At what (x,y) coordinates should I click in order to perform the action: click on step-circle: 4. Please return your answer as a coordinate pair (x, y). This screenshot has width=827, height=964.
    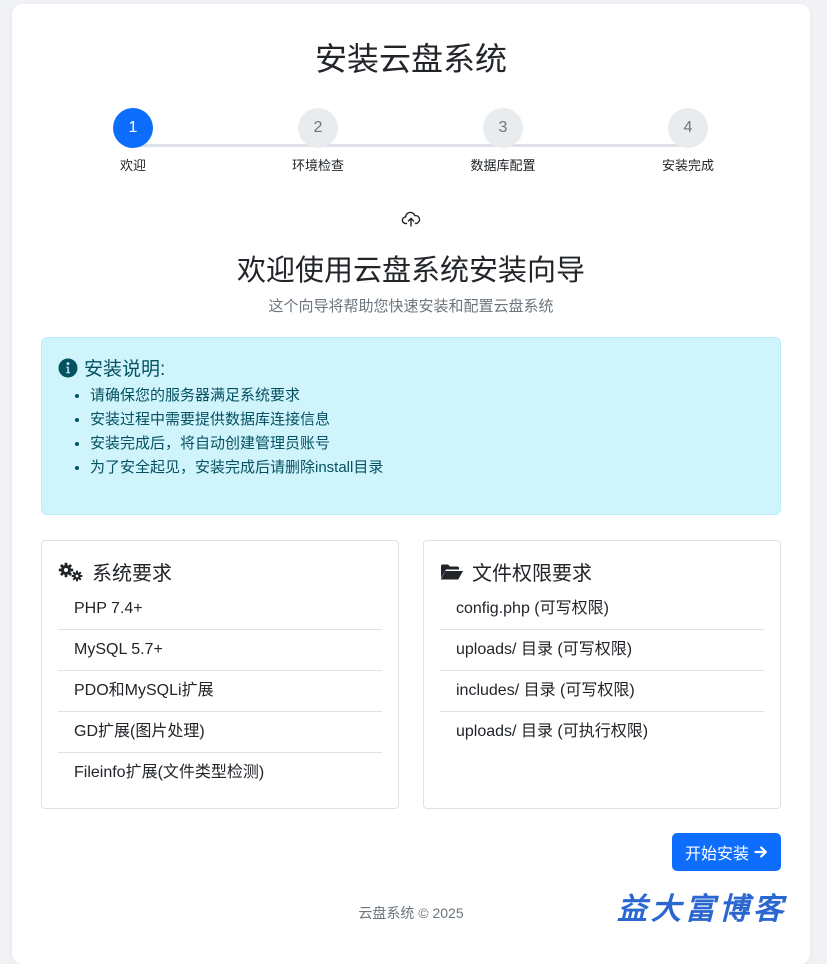
    Looking at the image, I should click on (688, 128).